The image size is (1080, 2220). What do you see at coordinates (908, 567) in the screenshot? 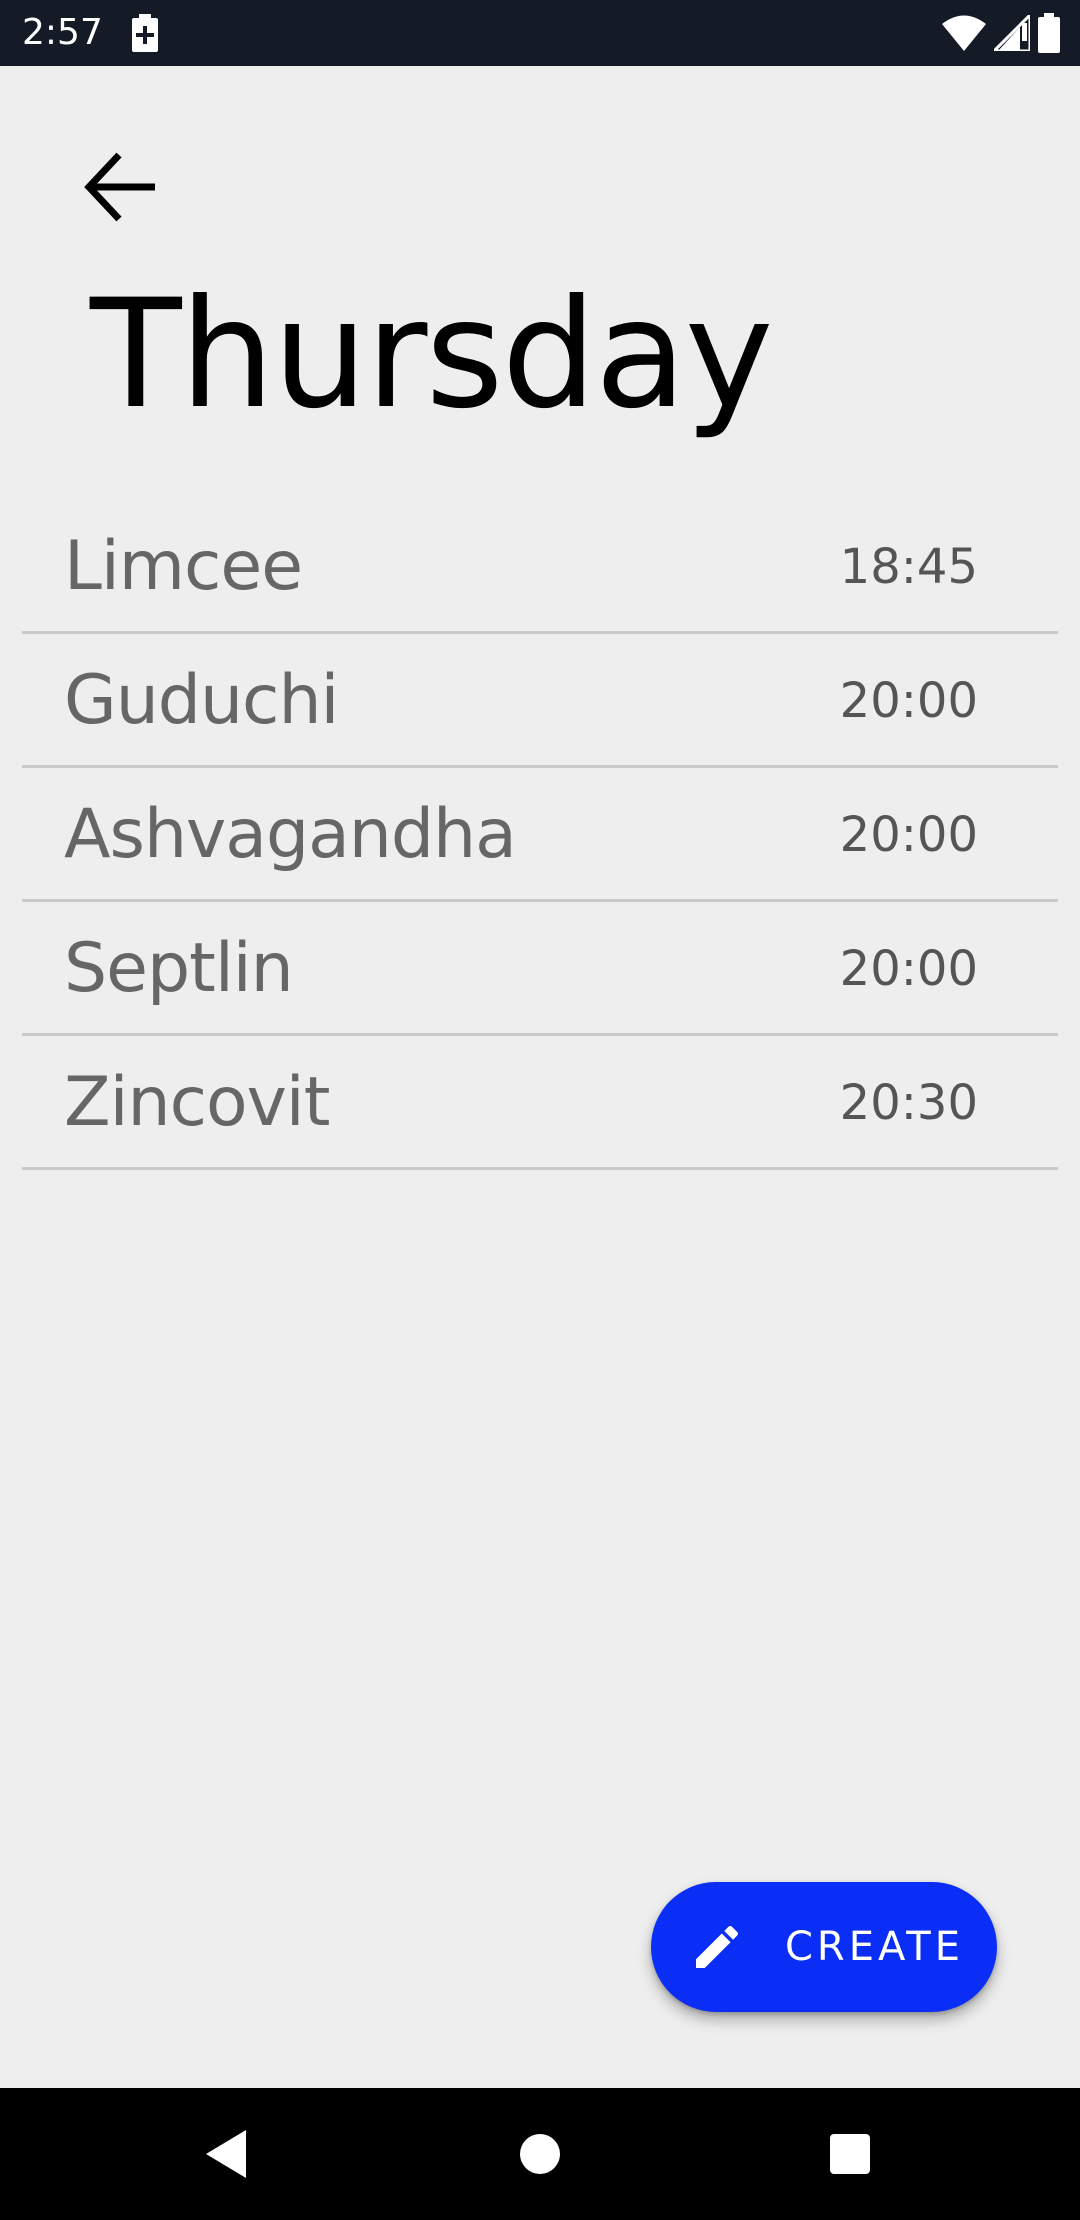
I see `medication-time: 18:45` at bounding box center [908, 567].